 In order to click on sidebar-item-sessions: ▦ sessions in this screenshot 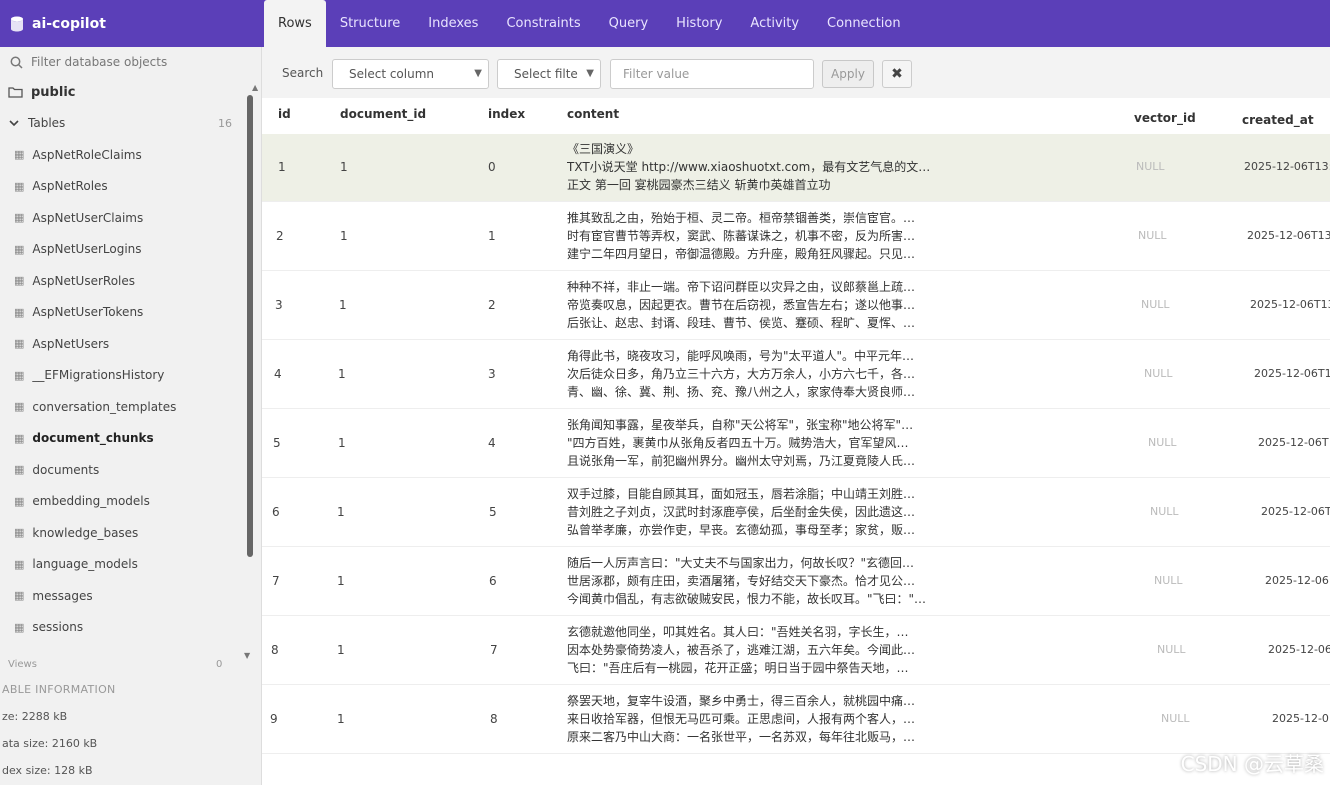, I will do `click(130, 628)`.